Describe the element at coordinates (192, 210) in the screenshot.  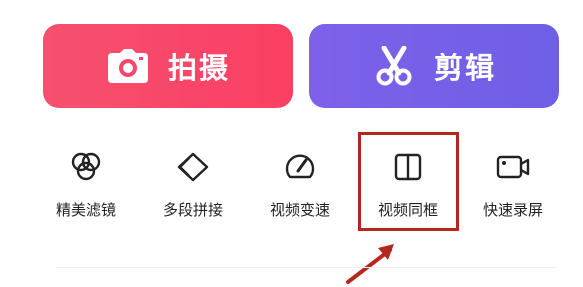
I see `tool-label: 多段拼接` at that location.